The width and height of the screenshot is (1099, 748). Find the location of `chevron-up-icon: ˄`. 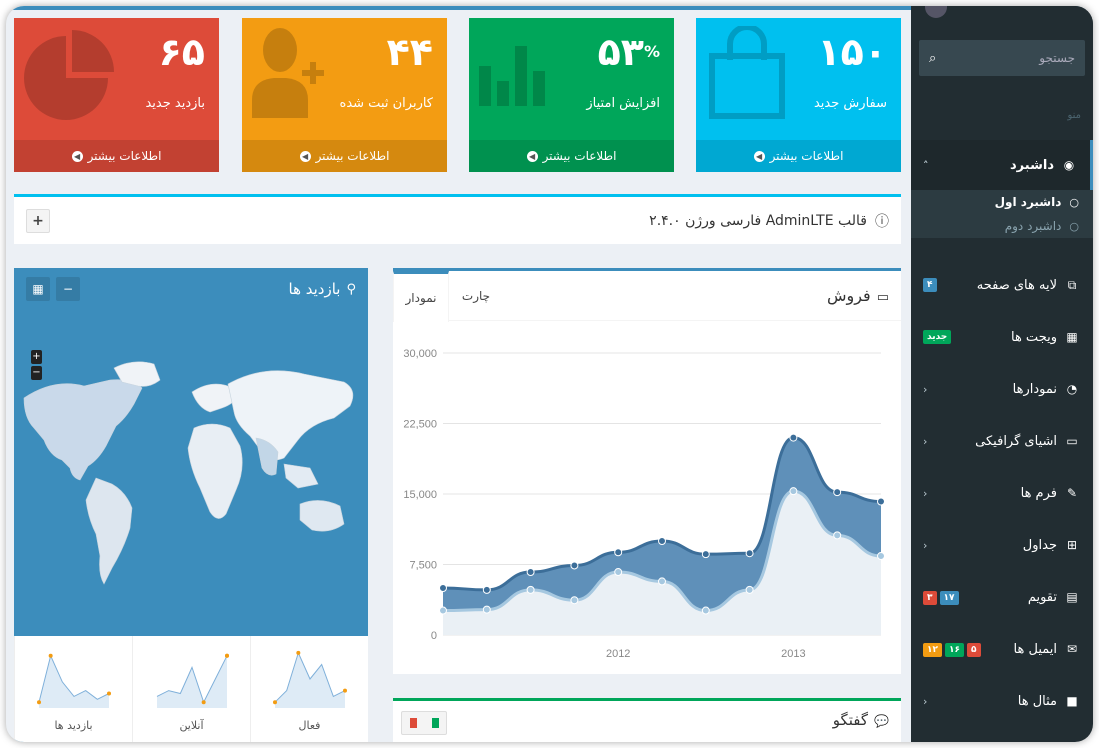

chevron-up-icon: ˄ is located at coordinates (926, 165).